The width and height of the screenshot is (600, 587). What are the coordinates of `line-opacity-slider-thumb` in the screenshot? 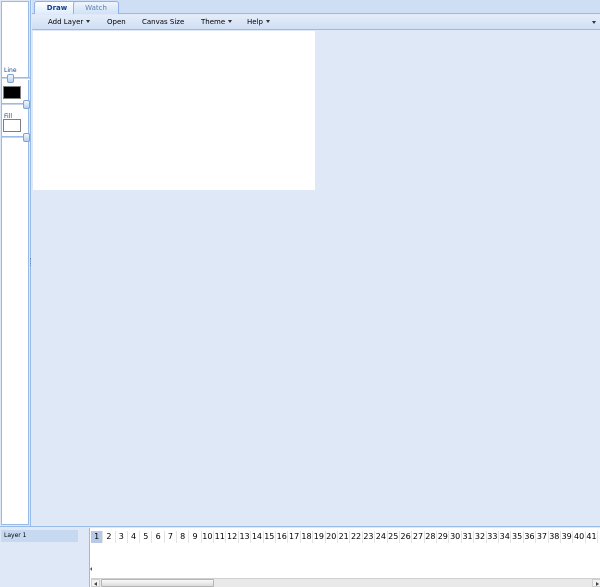 It's located at (26, 104).